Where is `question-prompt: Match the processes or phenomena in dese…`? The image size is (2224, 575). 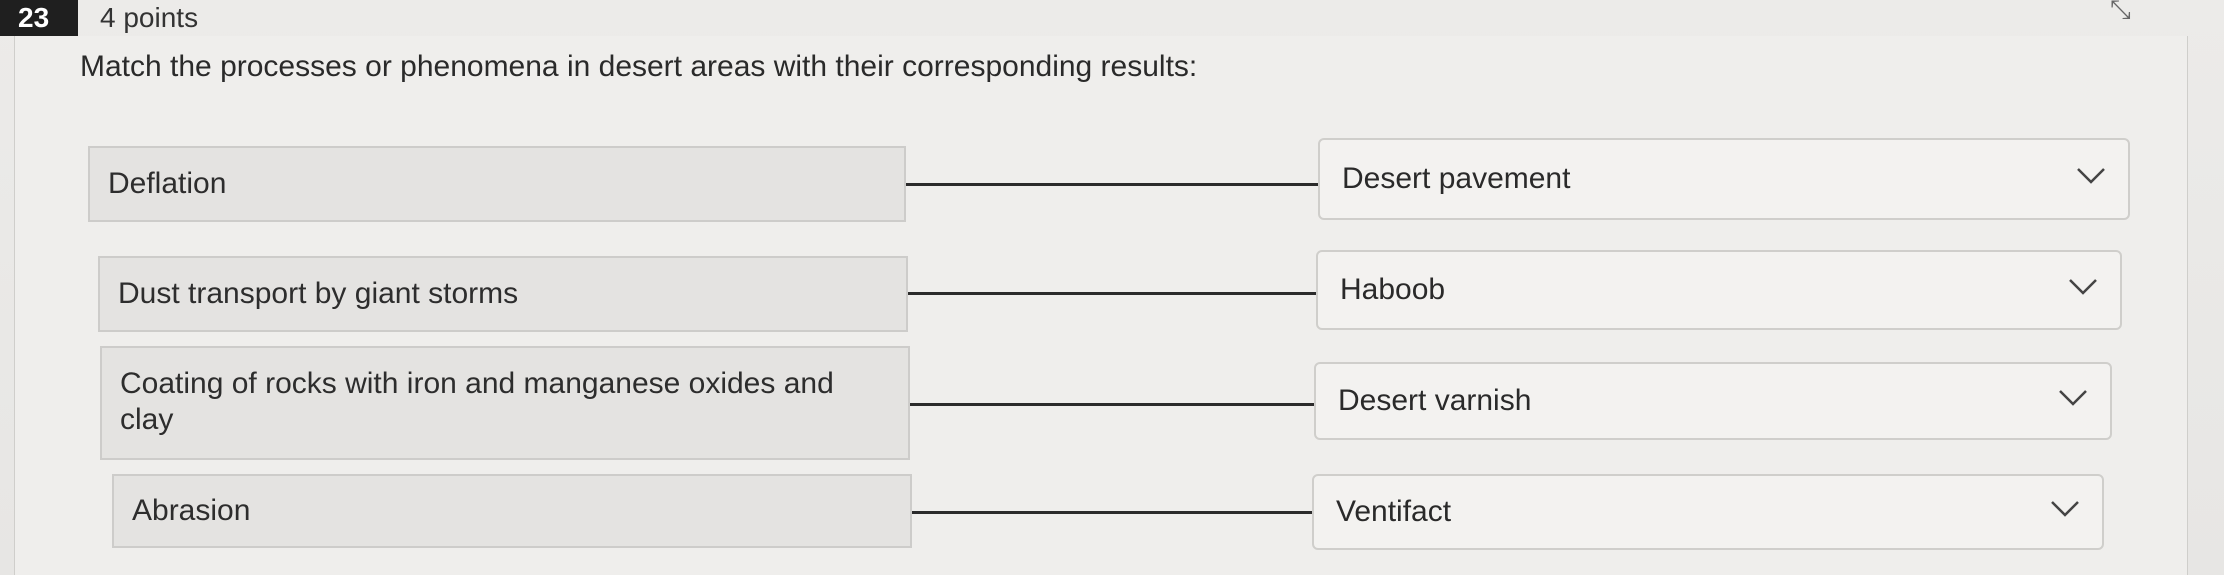 question-prompt: Match the processes or phenomena in dese… is located at coordinates (639, 66).